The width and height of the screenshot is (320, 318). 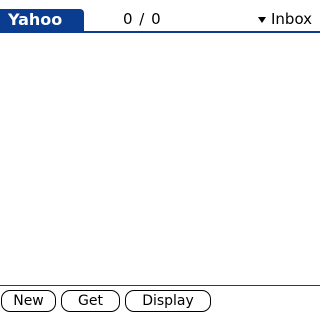 What do you see at coordinates (142, 19) in the screenshot?
I see `message-count: 0 / 0` at bounding box center [142, 19].